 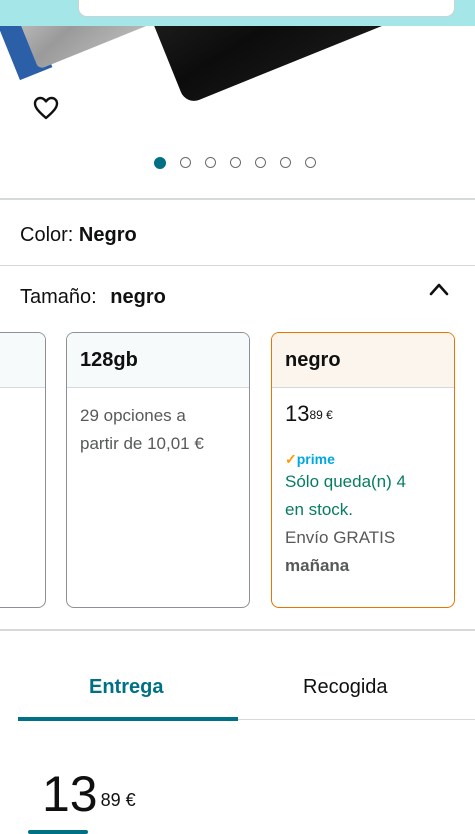 I want to click on heart-outline-icon, so click(x=46, y=108).